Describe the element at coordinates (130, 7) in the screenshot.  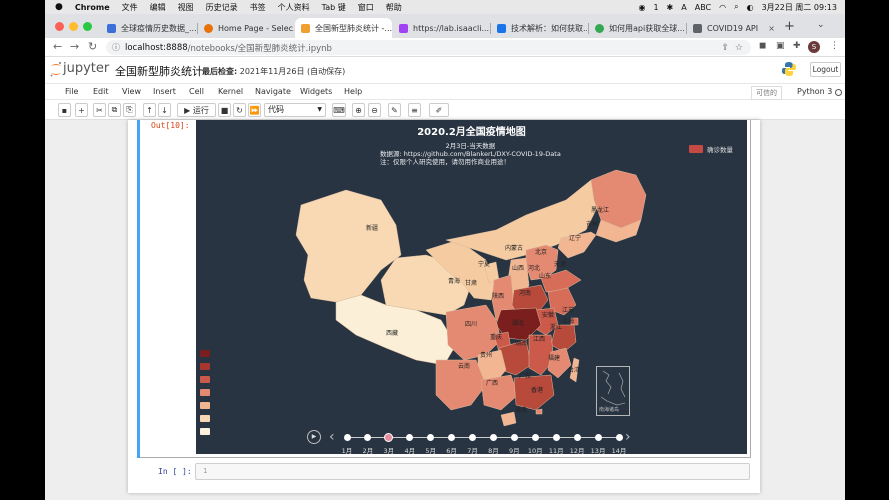
I see `menu-file: 文件` at that location.